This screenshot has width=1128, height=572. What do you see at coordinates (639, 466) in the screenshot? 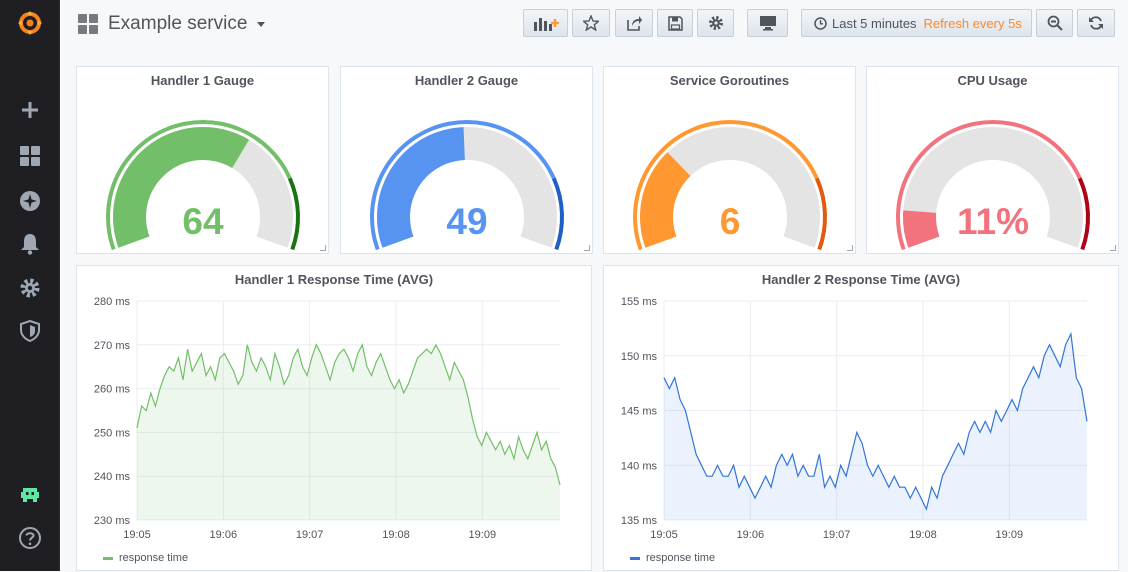
I see `y-tick-label: 140 ms` at bounding box center [639, 466].